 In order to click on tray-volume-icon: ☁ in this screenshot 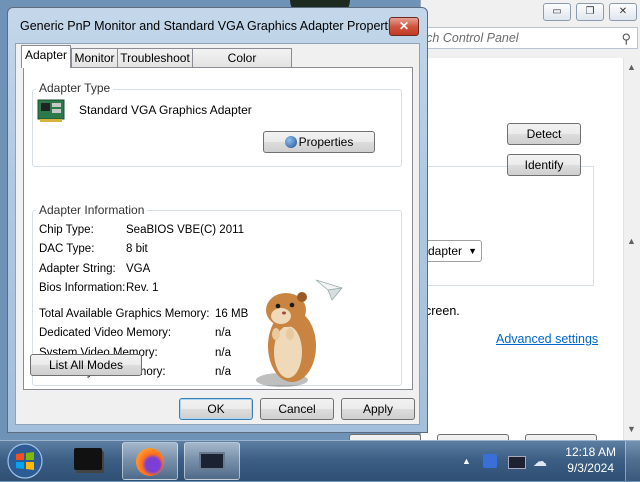, I will do `click(541, 461)`.